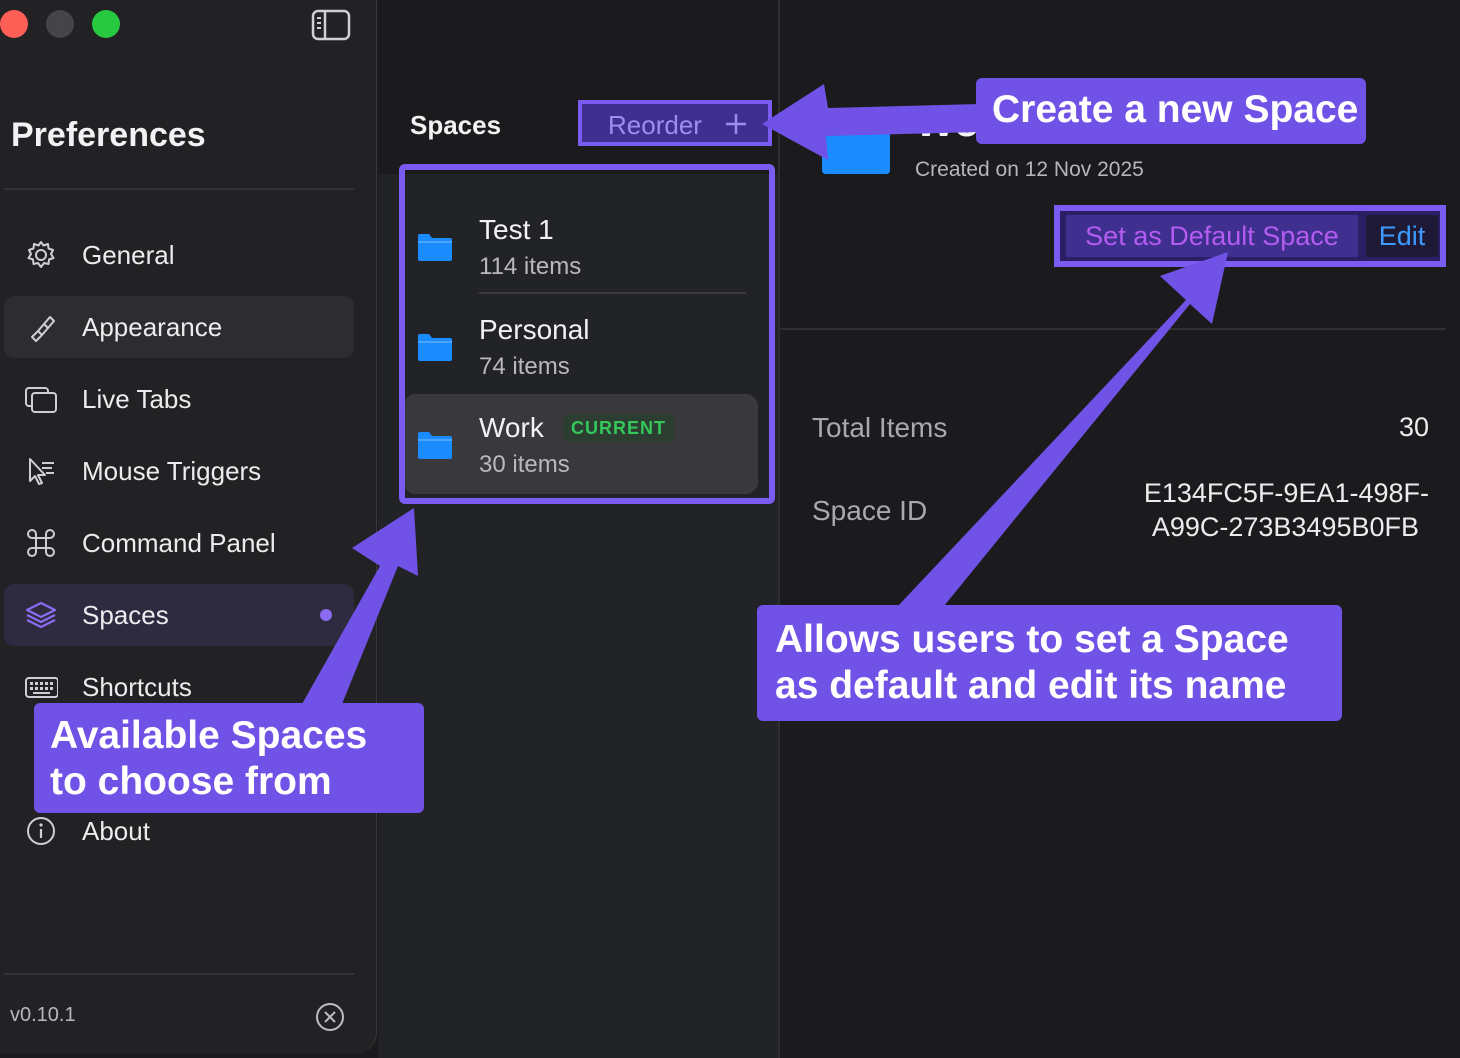 This screenshot has width=1460, height=1058. I want to click on space-id-label: Space ID, so click(870, 510).